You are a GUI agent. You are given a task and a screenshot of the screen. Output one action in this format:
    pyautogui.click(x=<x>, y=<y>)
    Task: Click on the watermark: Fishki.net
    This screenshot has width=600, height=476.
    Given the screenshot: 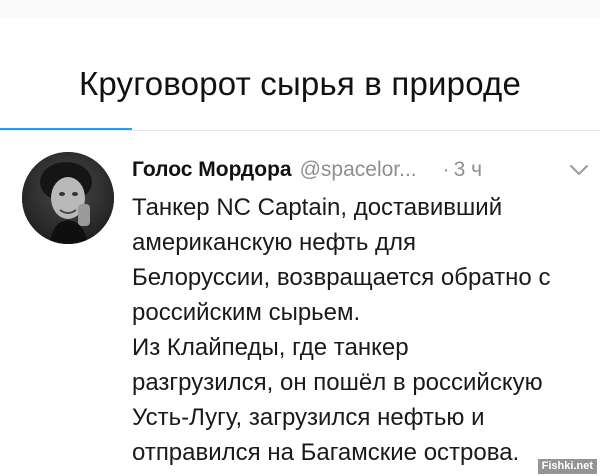 What is the action you would take?
    pyautogui.click(x=567, y=466)
    